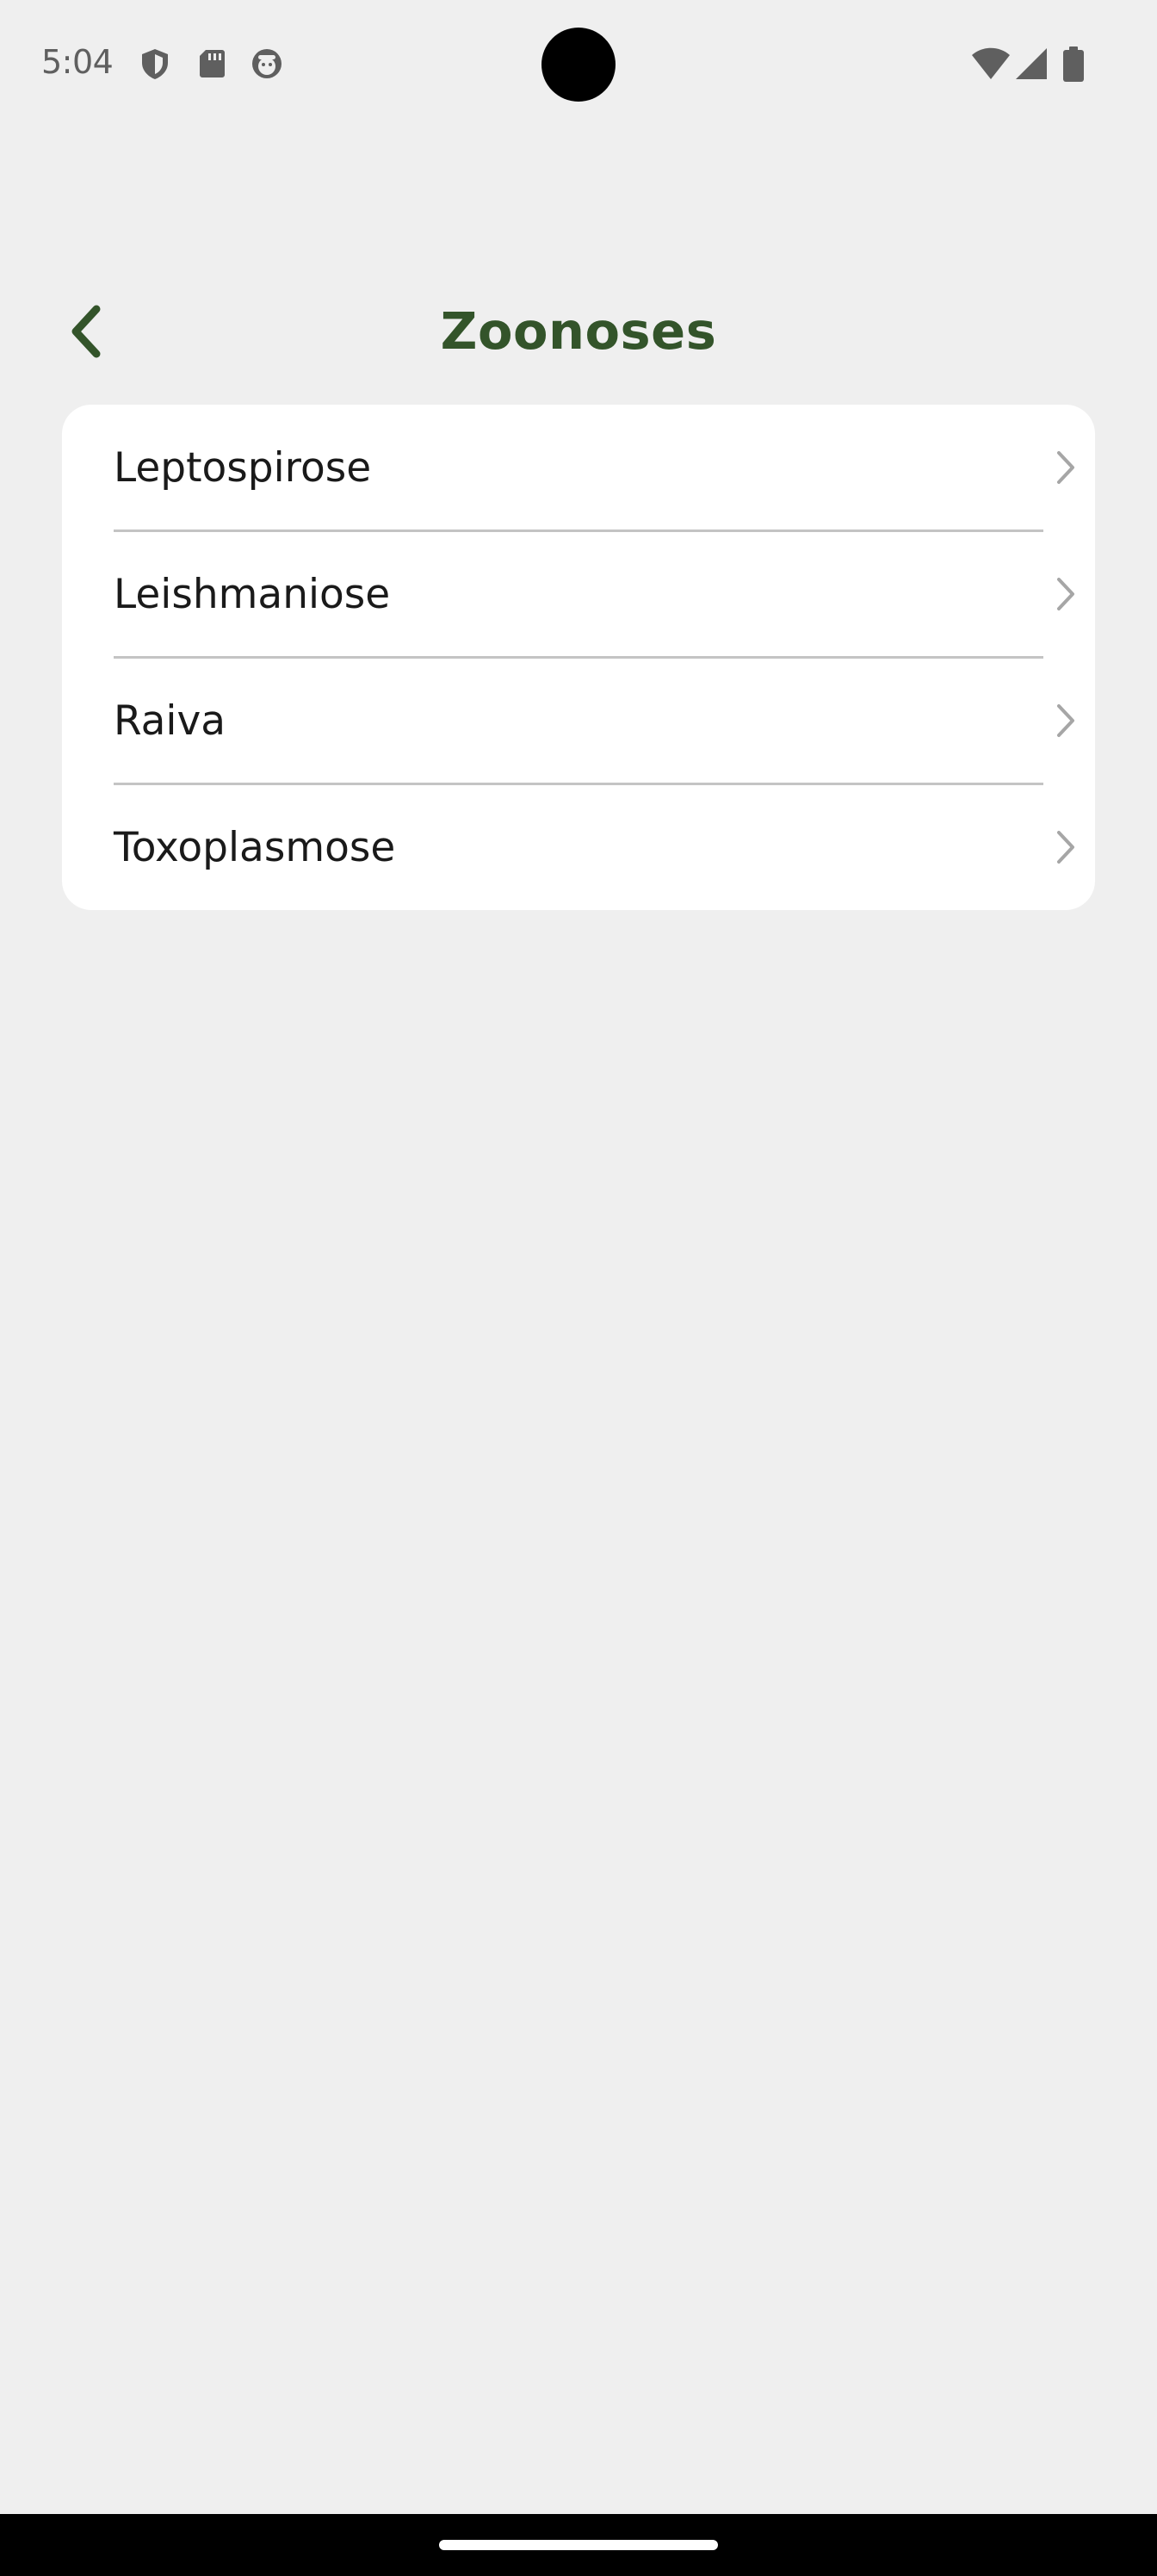 This screenshot has width=1157, height=2576. Describe the element at coordinates (212, 64) in the screenshot. I see `sd-card-icon` at that location.